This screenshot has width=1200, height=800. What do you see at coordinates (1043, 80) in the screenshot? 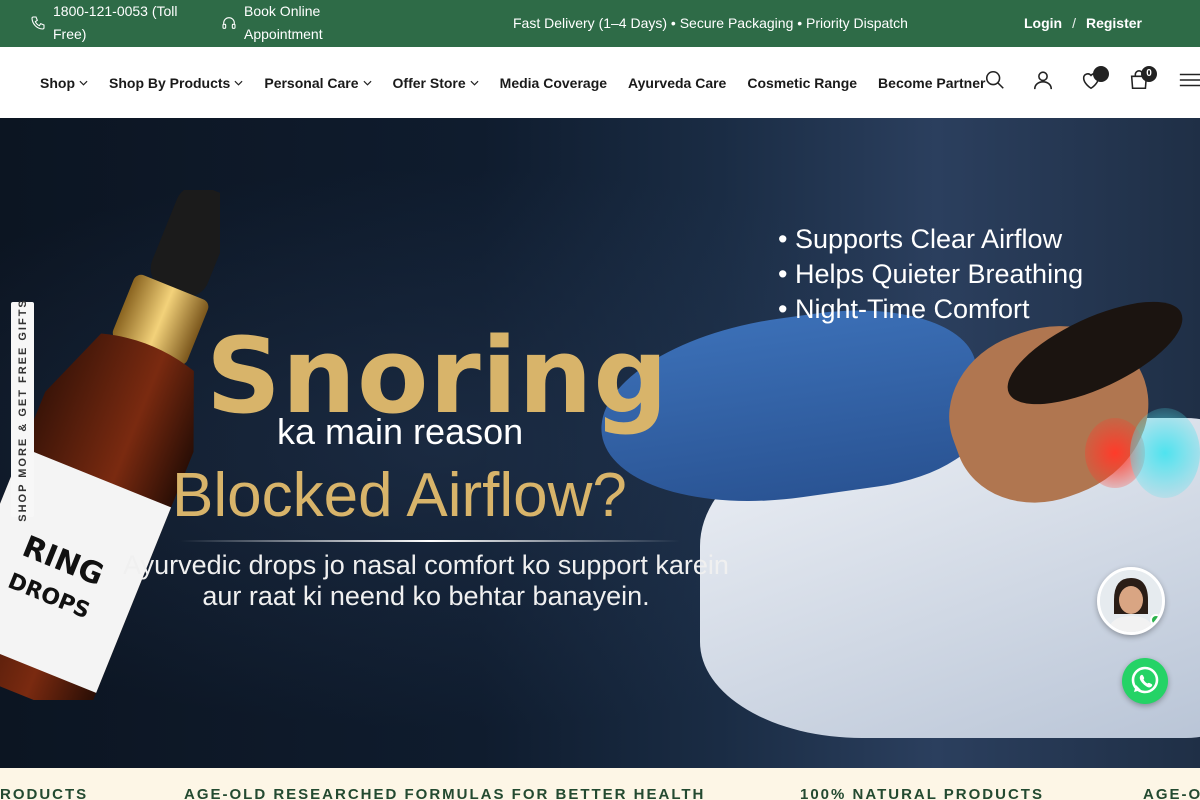
I see `user-icon` at bounding box center [1043, 80].